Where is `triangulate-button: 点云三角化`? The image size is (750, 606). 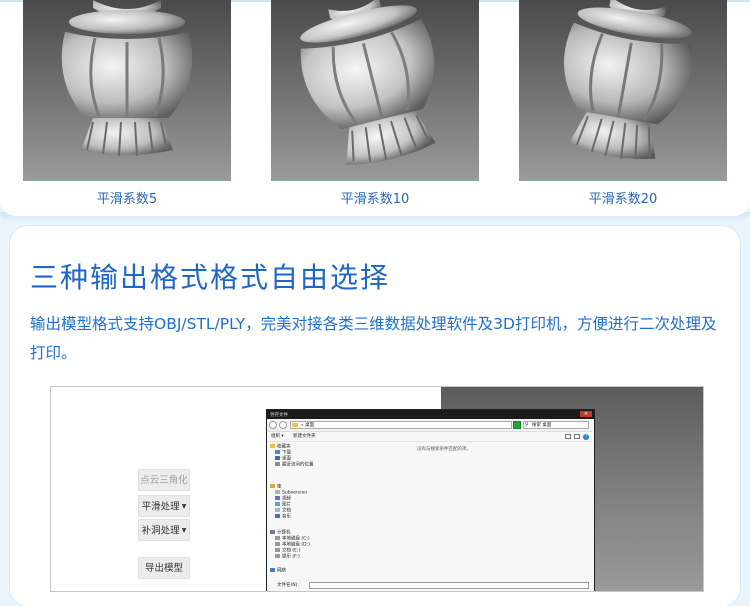 triangulate-button: 点云三角化 is located at coordinates (164, 480).